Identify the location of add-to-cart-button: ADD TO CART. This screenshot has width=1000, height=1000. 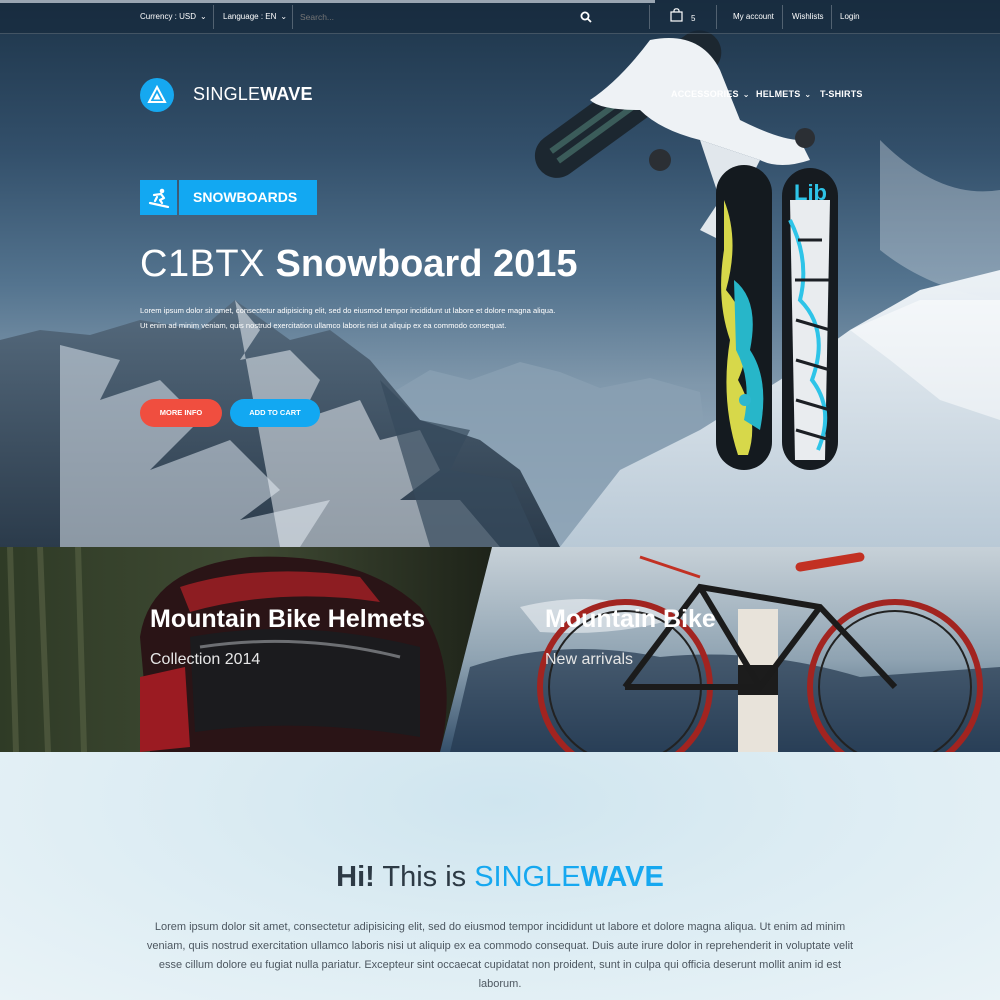
(275, 413).